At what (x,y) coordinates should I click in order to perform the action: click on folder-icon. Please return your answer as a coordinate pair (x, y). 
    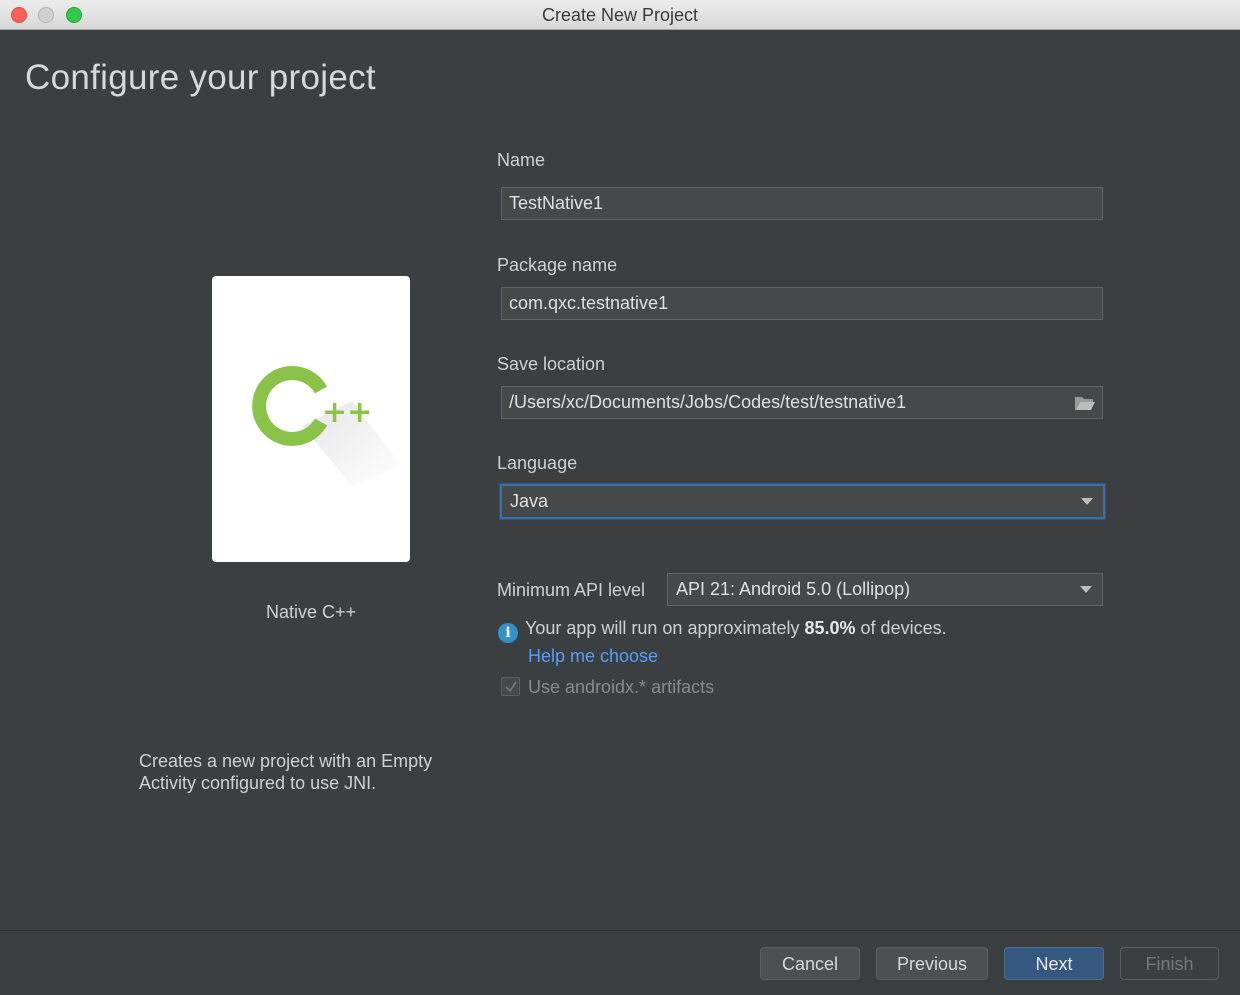
    Looking at the image, I should click on (1085, 403).